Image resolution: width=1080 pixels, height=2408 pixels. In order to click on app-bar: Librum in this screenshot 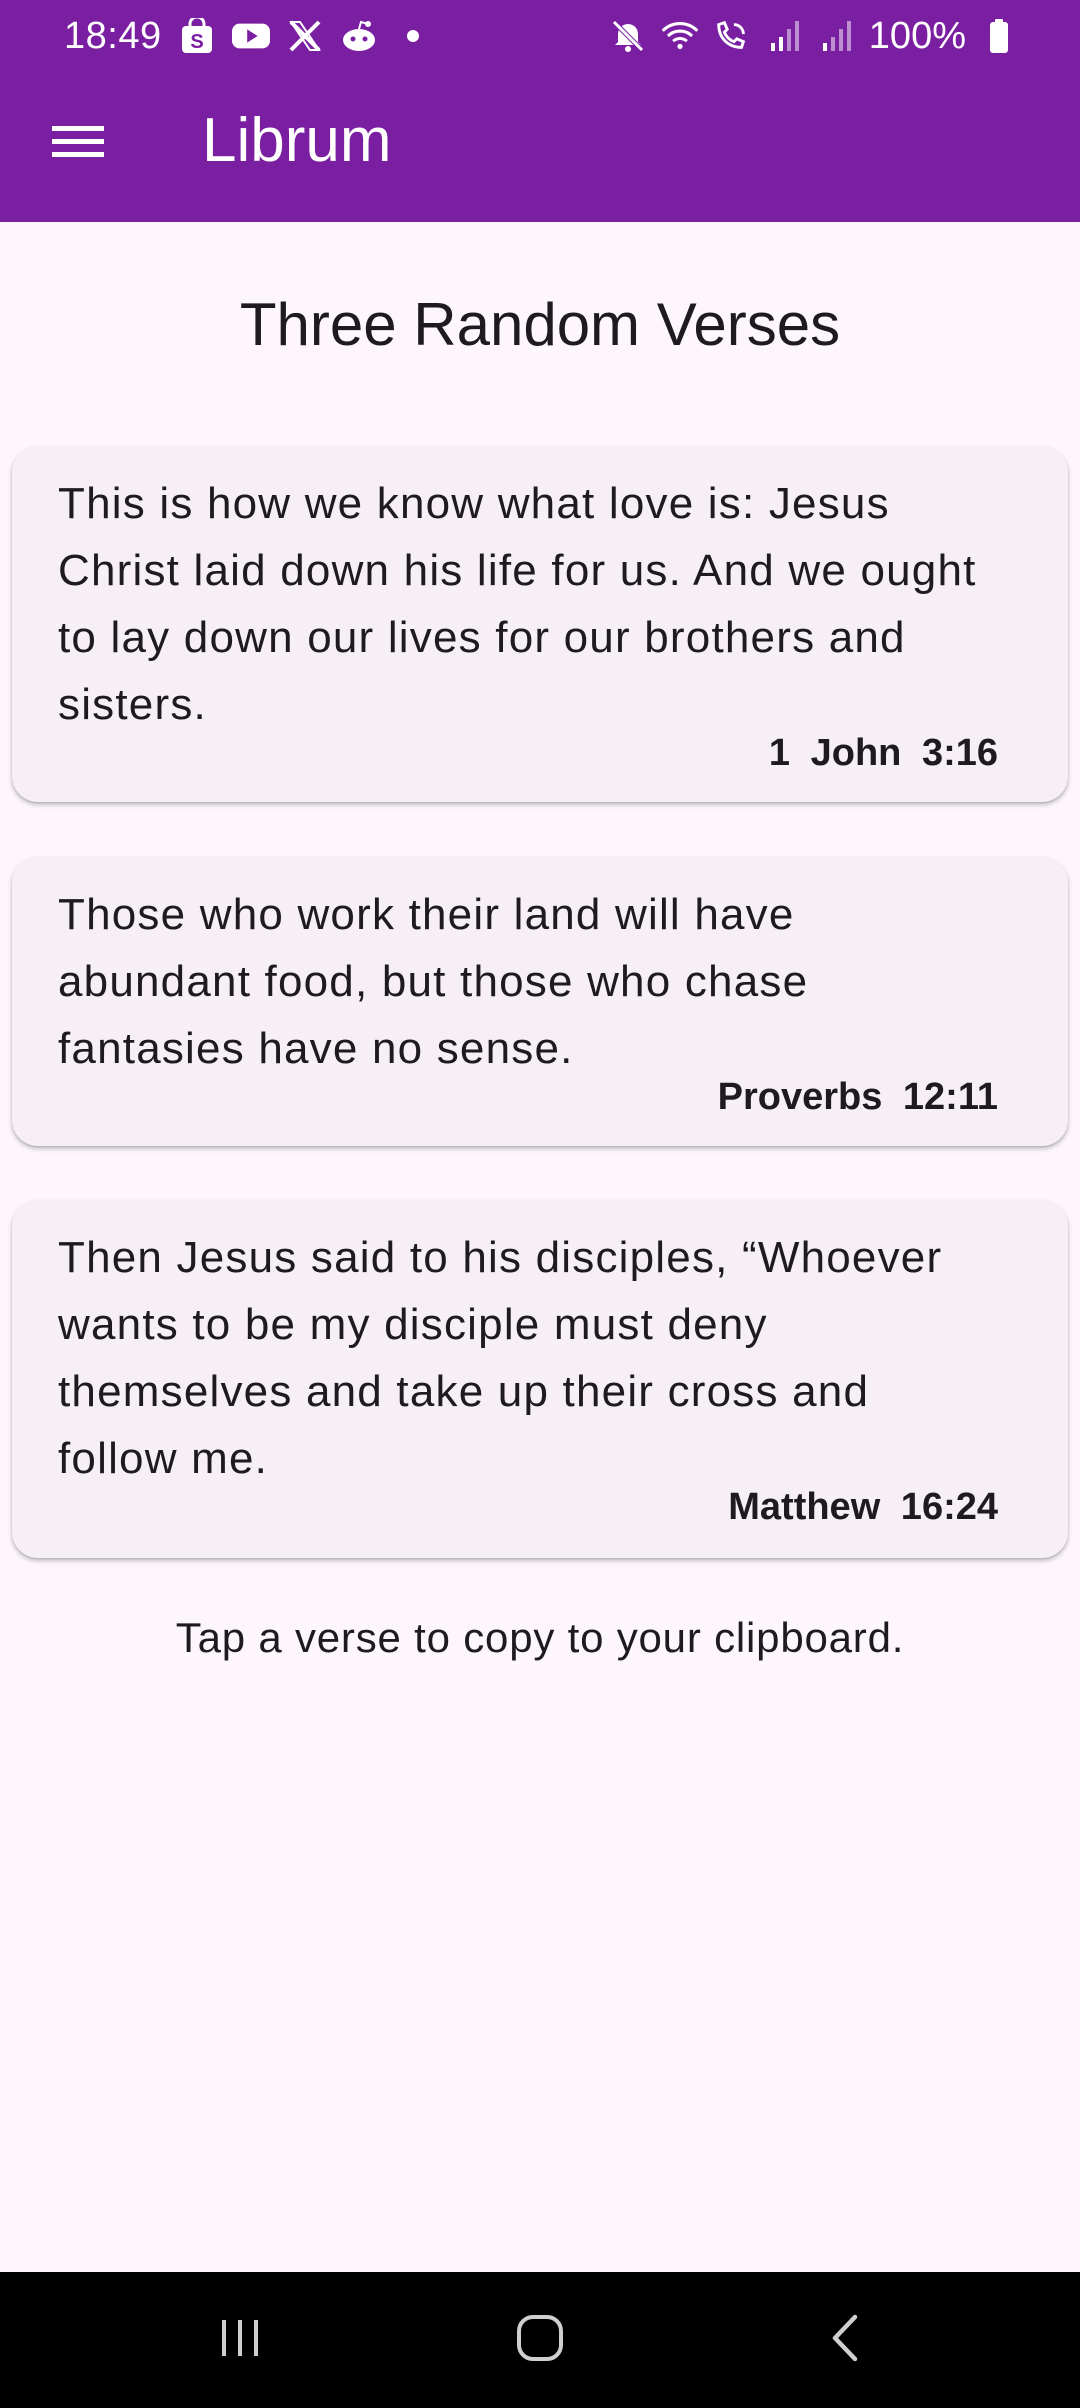, I will do `click(540, 147)`.